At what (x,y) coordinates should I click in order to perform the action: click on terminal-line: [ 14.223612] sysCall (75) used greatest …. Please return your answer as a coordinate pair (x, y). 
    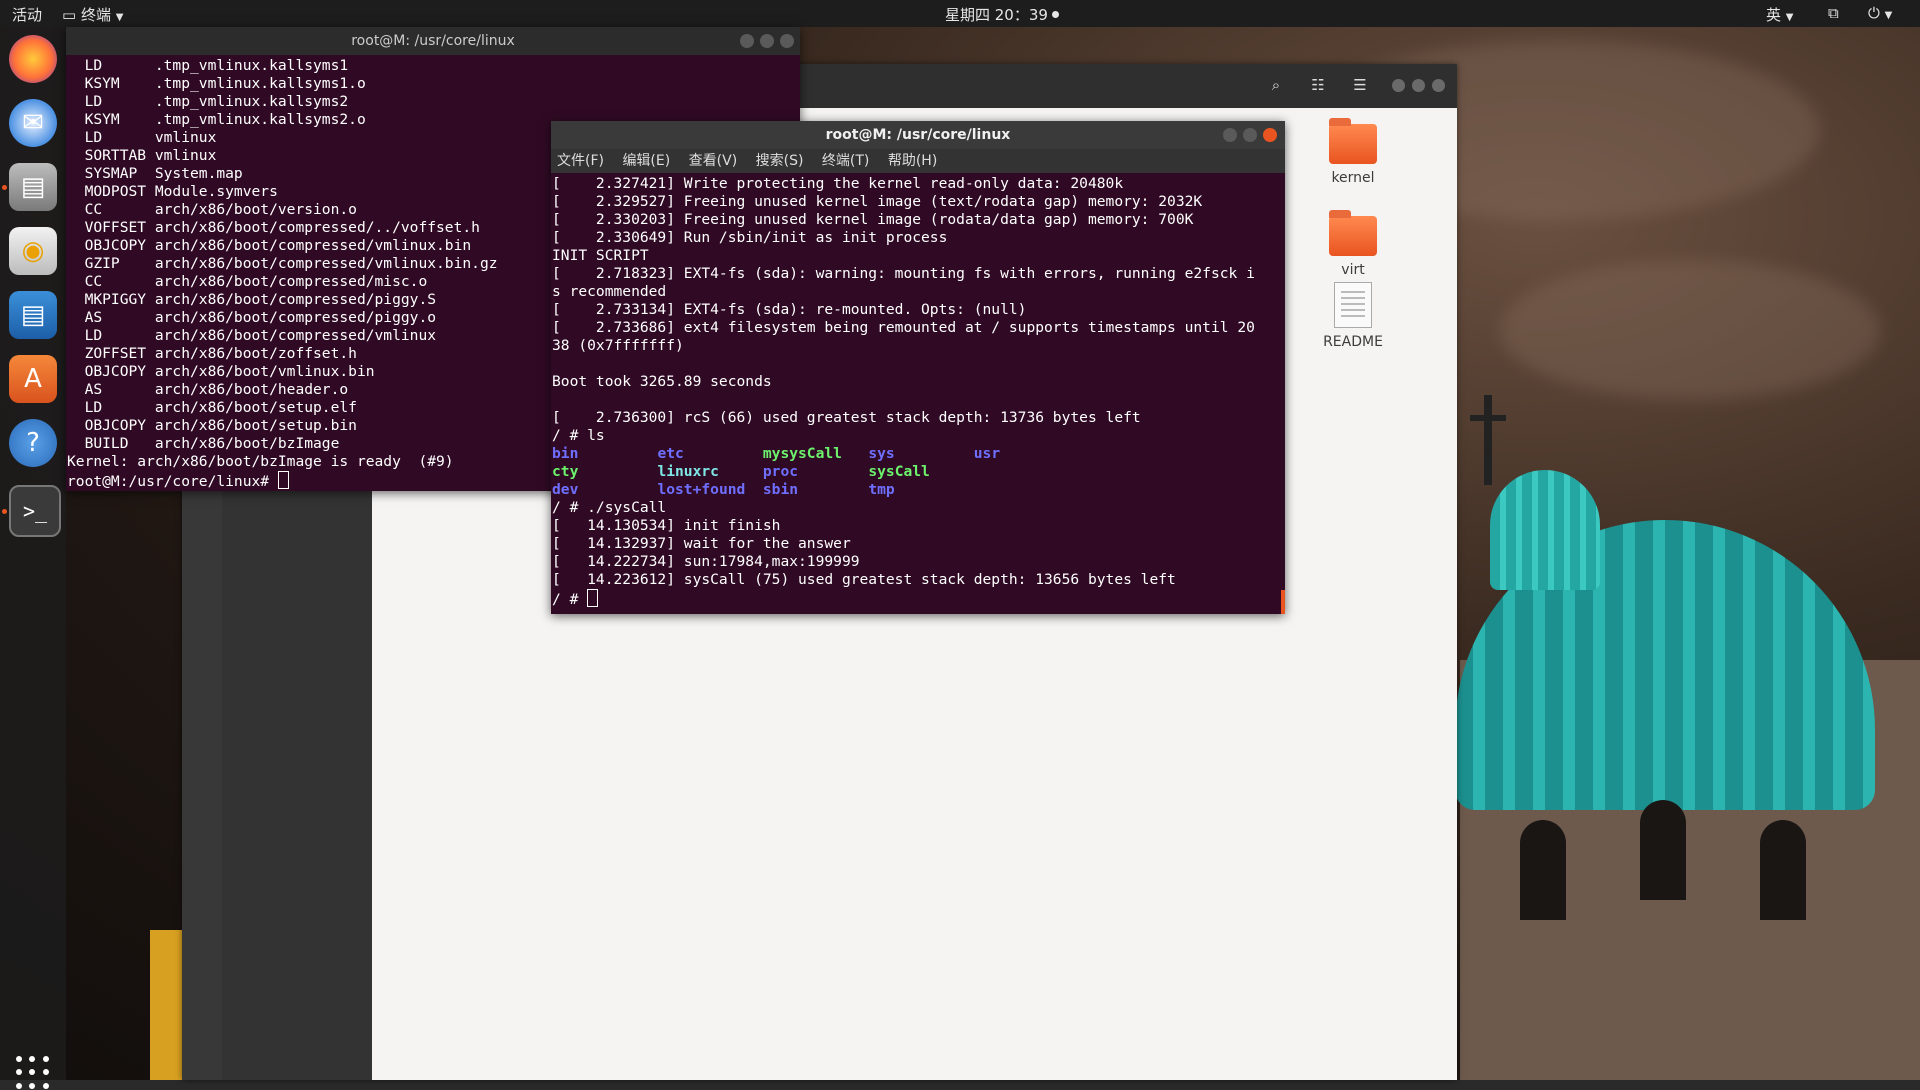
    Looking at the image, I should click on (864, 579).